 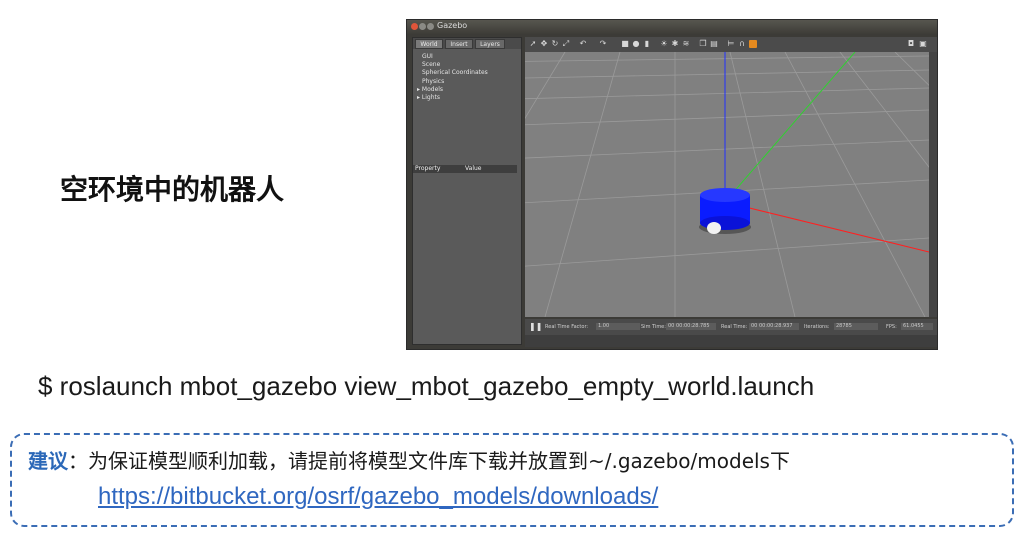 What do you see at coordinates (603, 44) in the screenshot?
I see `redo-icon: ↷` at bounding box center [603, 44].